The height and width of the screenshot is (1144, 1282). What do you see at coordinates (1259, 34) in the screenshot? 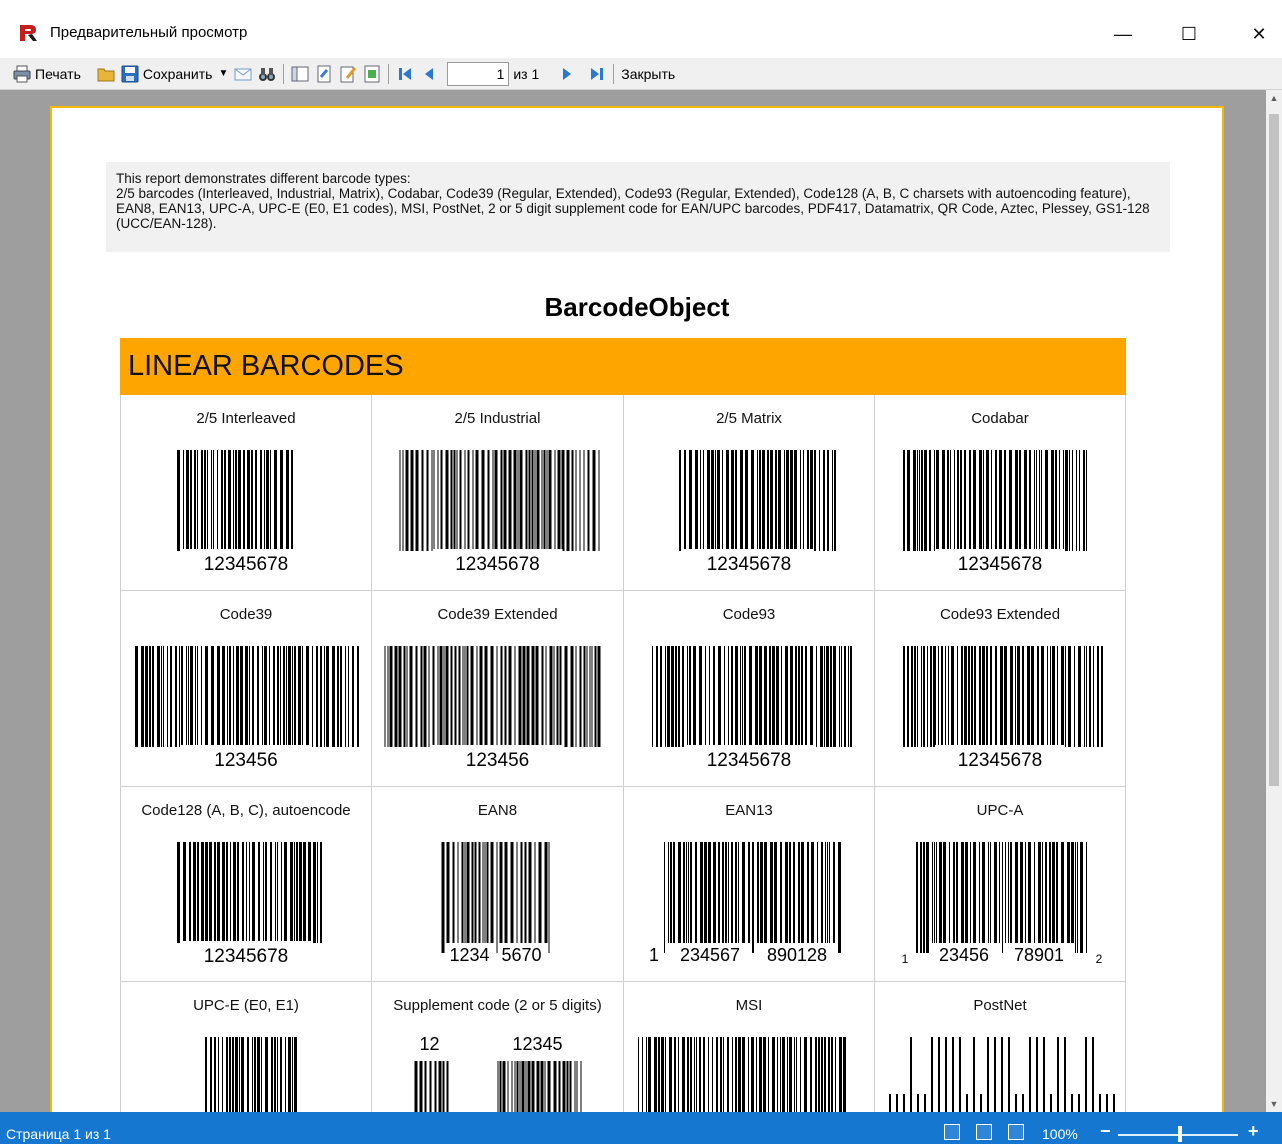
I see `close-window-button: ✕` at bounding box center [1259, 34].